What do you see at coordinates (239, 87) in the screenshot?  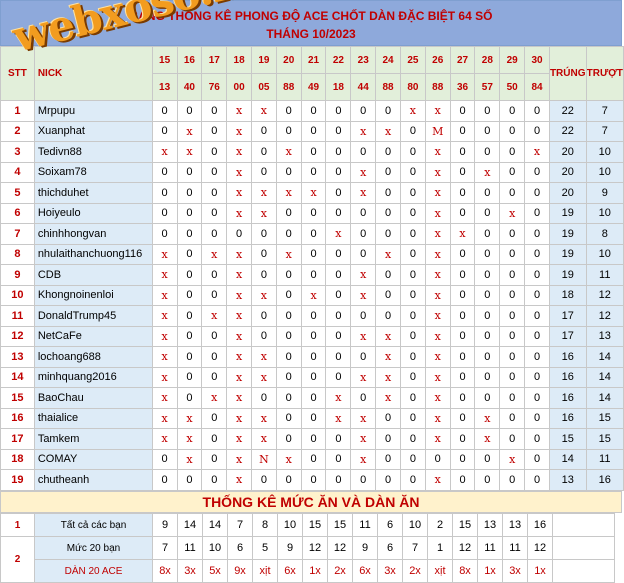 I see `header-result: 00` at bounding box center [239, 87].